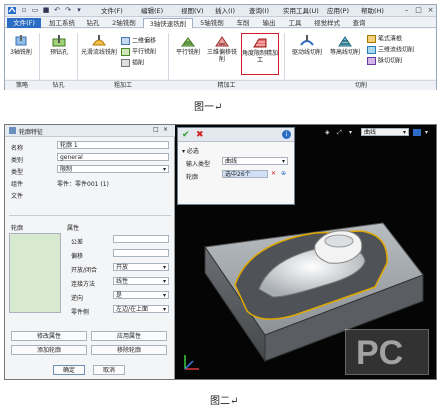 The image size is (441, 410). I want to click on mill3-button: 3轴铣削, so click(21, 45).